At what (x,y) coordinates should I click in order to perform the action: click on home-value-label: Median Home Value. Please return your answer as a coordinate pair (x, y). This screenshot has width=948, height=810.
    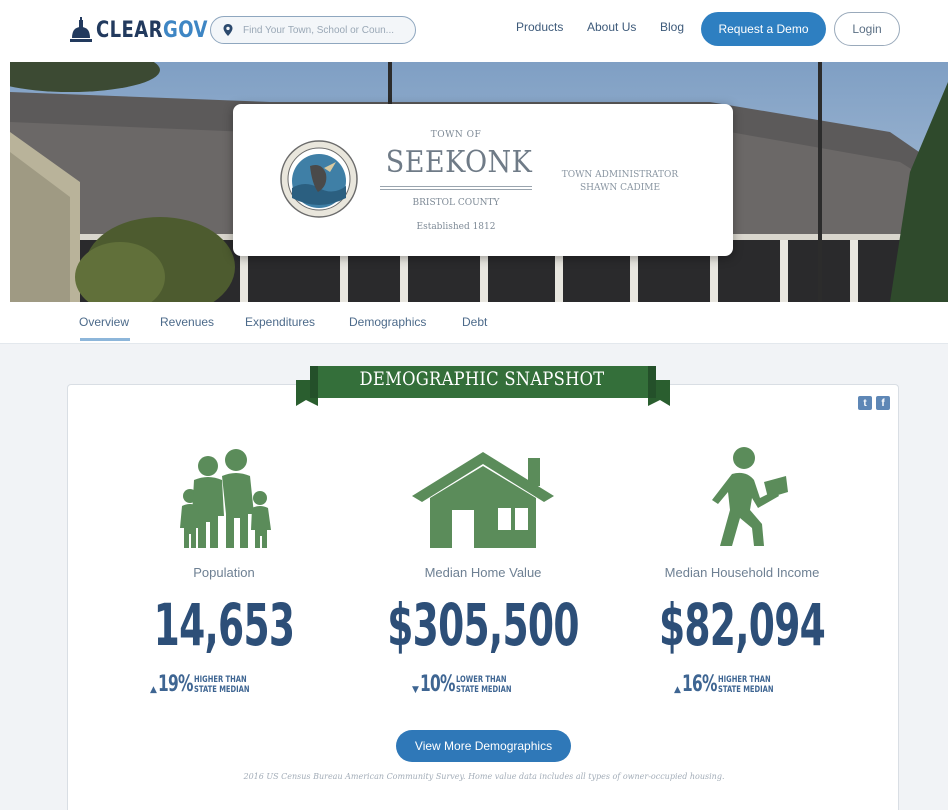
    Looking at the image, I should click on (483, 572).